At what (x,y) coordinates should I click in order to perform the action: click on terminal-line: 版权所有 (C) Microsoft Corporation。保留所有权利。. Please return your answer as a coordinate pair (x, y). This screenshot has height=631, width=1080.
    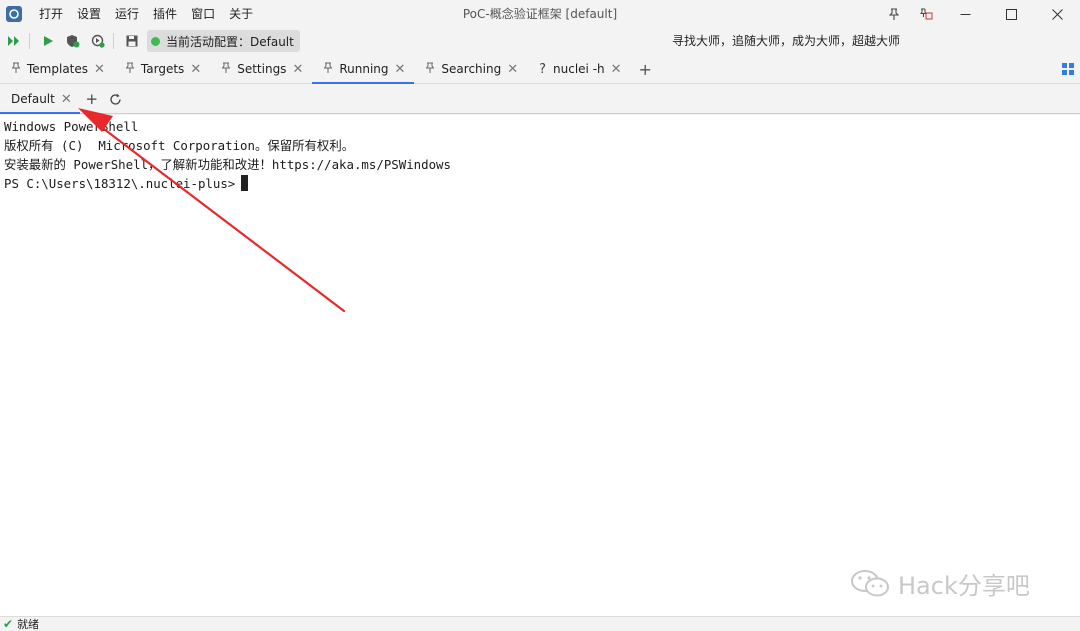
    Looking at the image, I should click on (179, 145).